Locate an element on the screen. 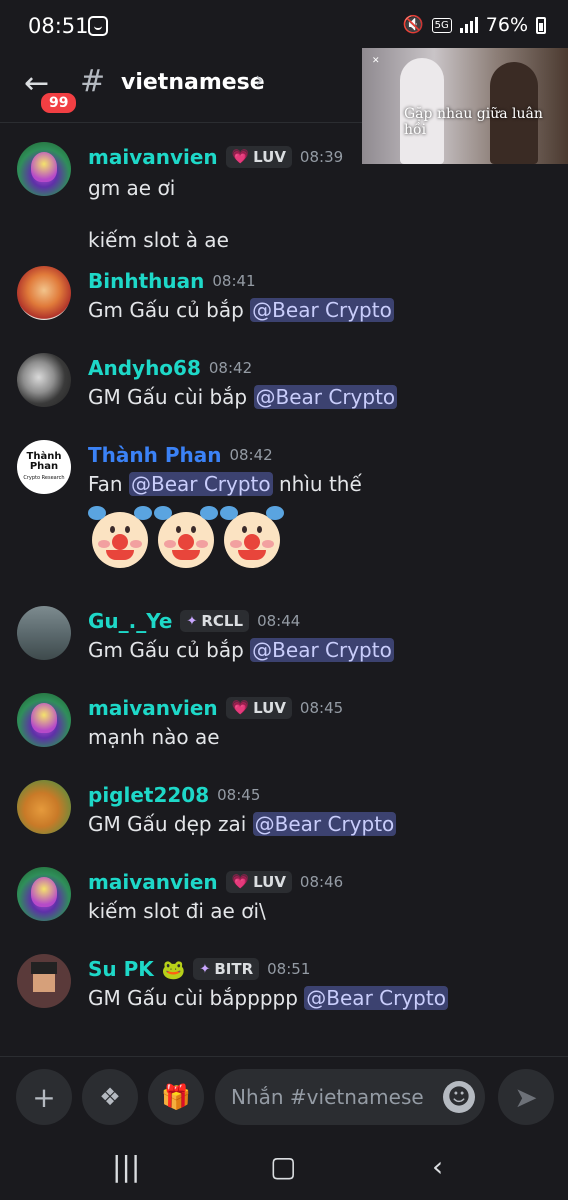 This screenshot has width=568, height=1200. message-input: Nhắn #vietnamese ☻ is located at coordinates (350, 1097).